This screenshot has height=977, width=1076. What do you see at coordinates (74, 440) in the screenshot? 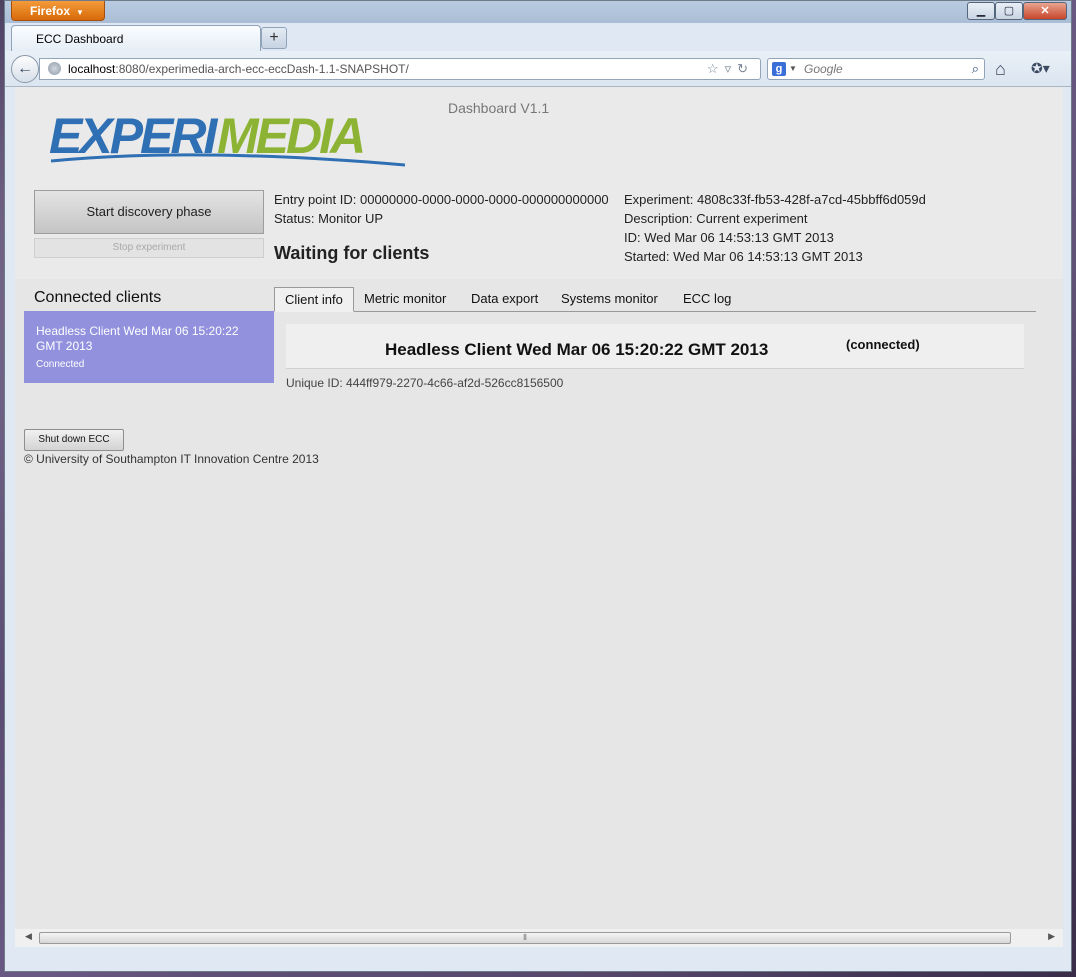
I see `shutdown-ecc-button: Shut down ECC` at bounding box center [74, 440].